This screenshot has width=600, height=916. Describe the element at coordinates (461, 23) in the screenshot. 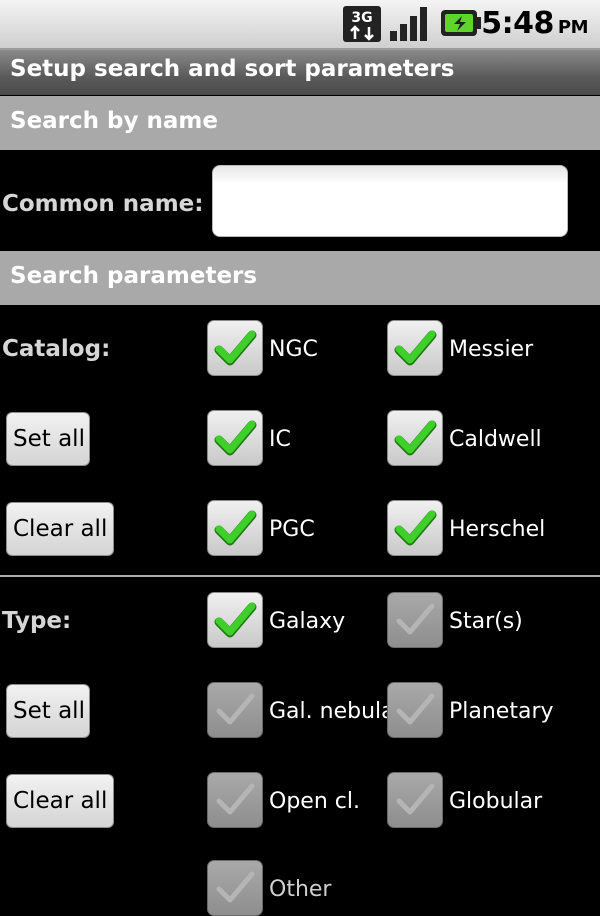

I see `battery-charging-icon` at that location.